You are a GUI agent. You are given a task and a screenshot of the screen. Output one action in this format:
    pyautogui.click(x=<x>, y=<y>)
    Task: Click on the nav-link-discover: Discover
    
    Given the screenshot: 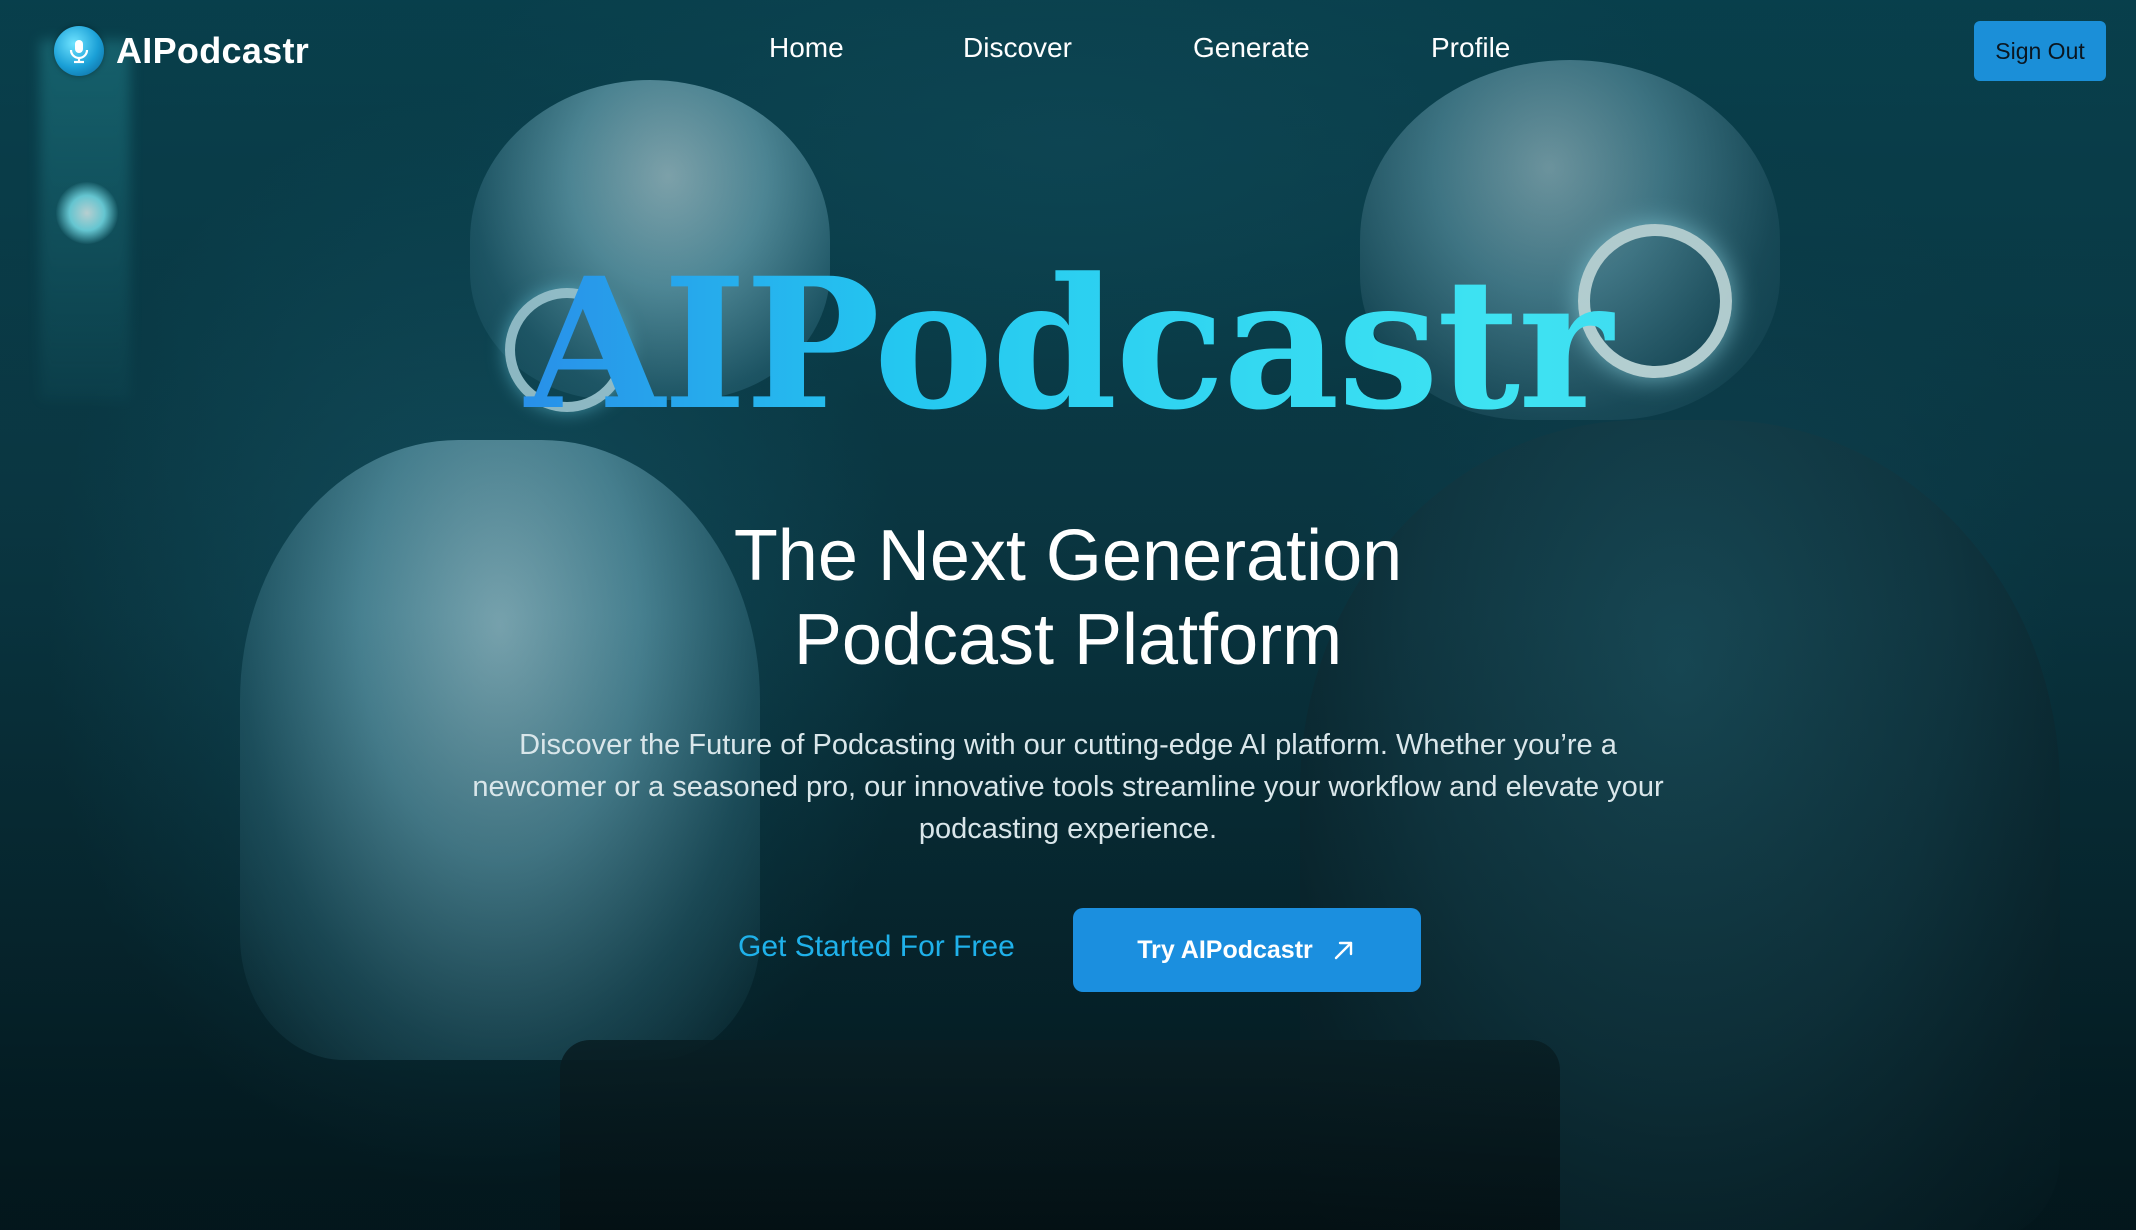 What is the action you would take?
    pyautogui.click(x=1017, y=48)
    